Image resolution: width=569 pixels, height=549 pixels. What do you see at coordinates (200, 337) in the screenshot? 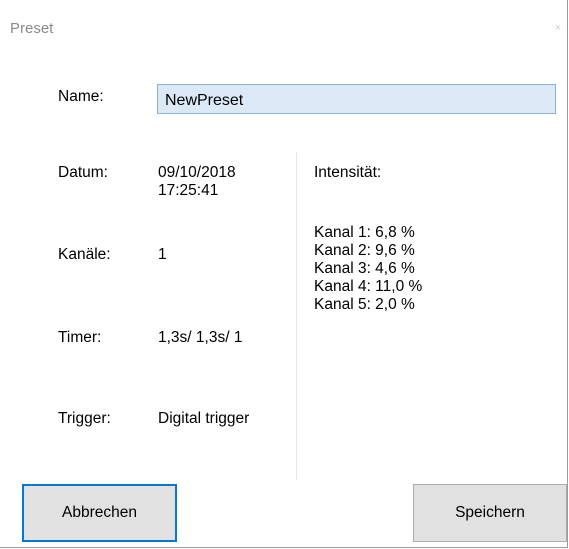
I see `timer-value: 1,3s/ 1,3s/ 1` at bounding box center [200, 337].